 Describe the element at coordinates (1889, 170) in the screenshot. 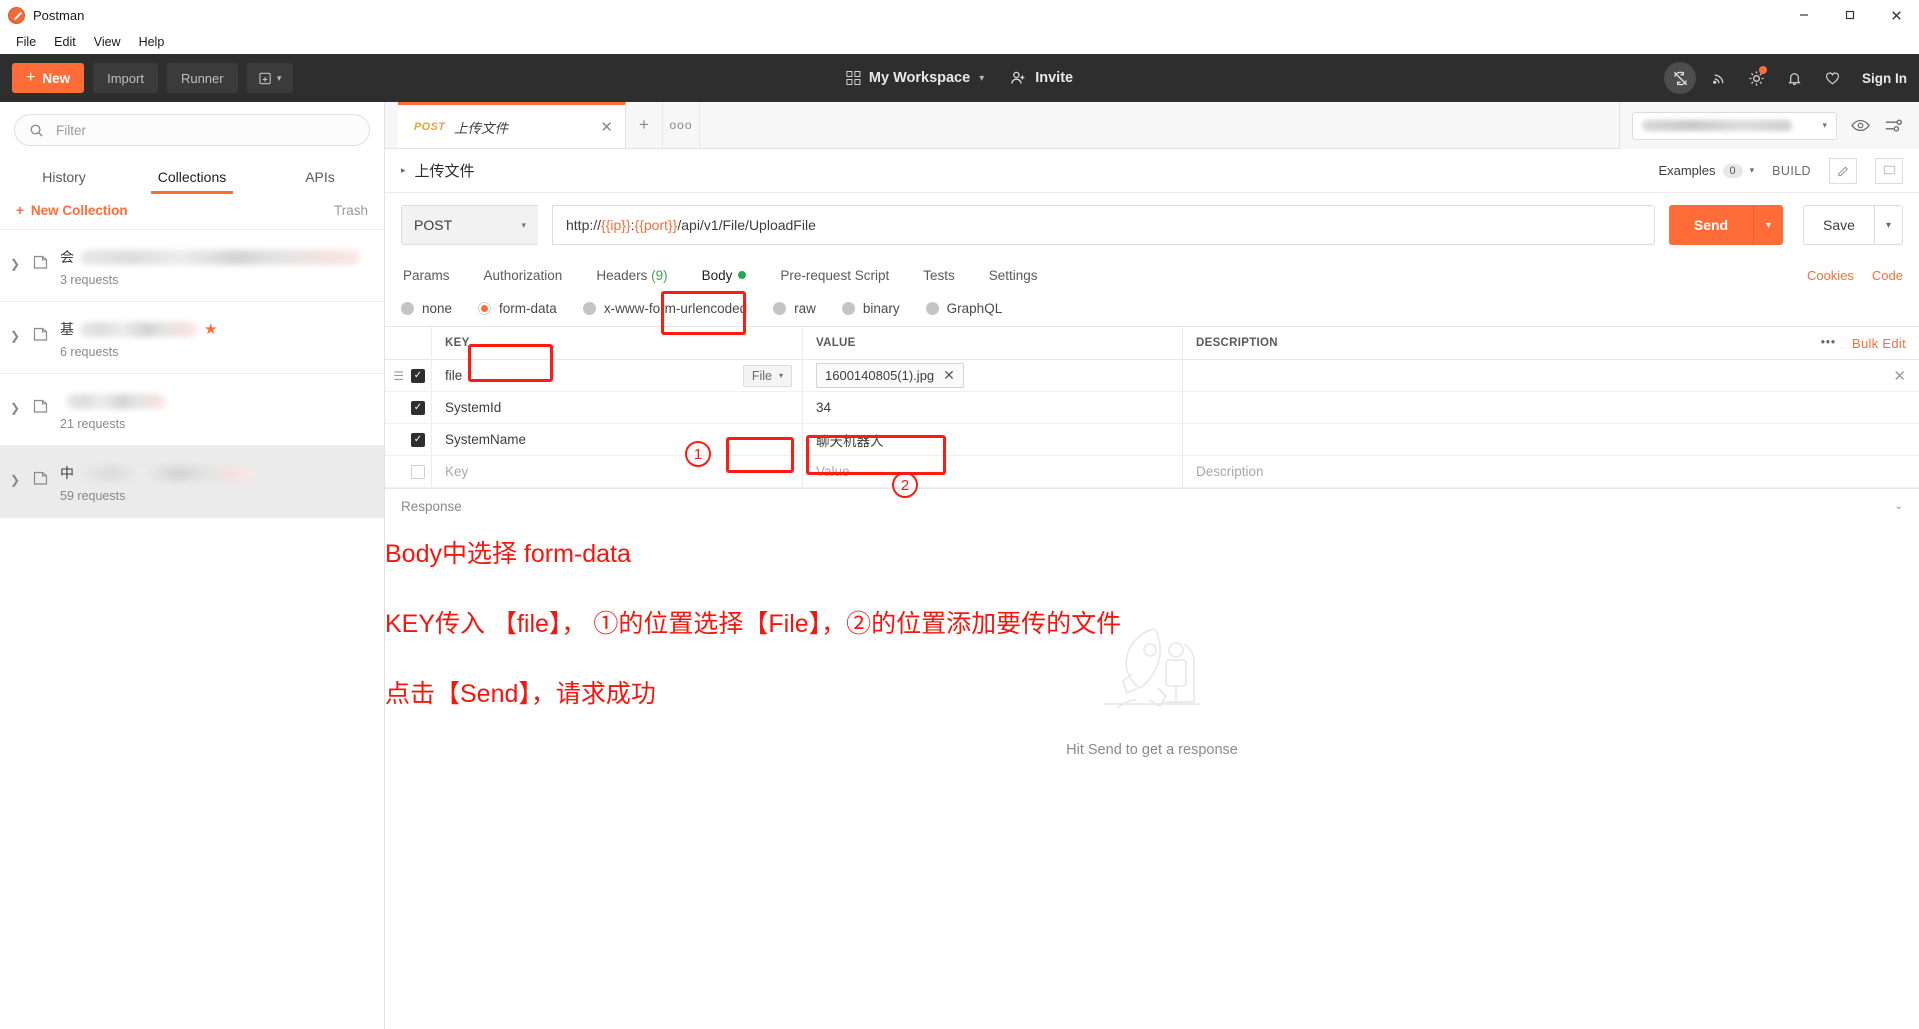

I see `comment-icon` at that location.